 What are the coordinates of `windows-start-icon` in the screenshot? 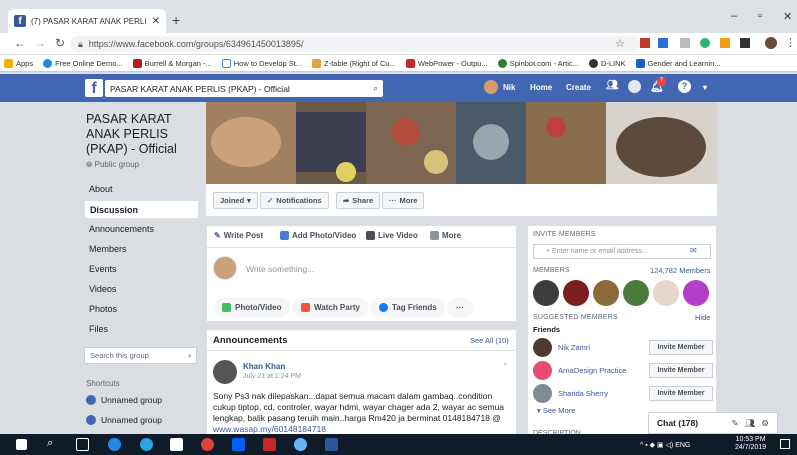 It's located at (21, 444).